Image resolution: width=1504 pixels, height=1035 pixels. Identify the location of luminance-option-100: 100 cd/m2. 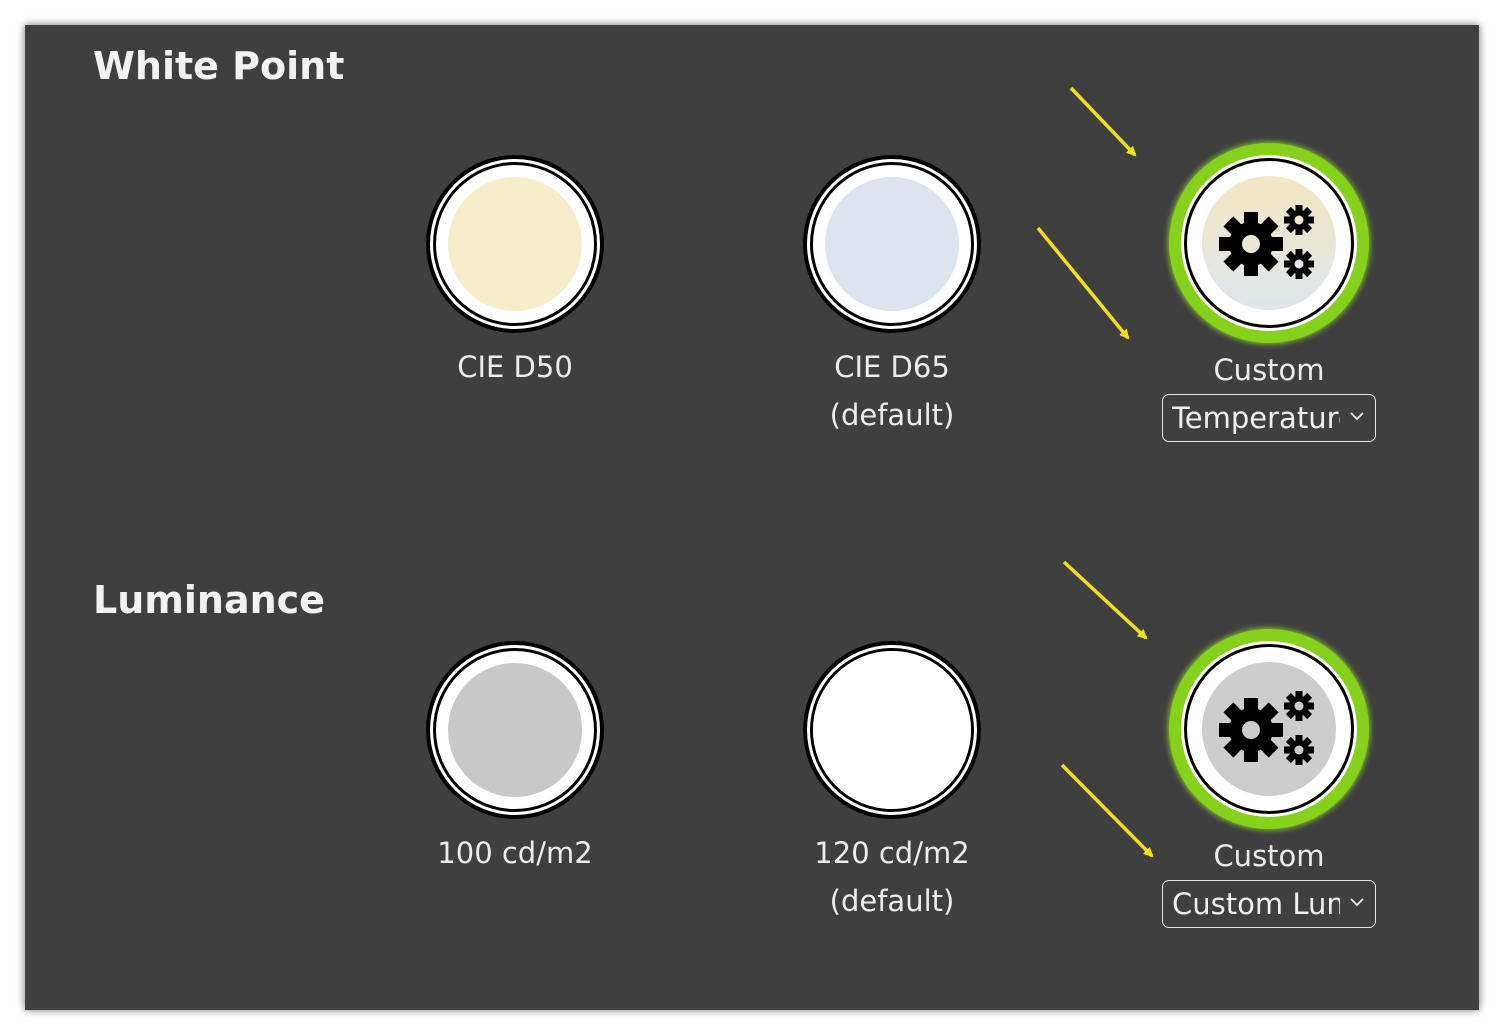
(515, 759).